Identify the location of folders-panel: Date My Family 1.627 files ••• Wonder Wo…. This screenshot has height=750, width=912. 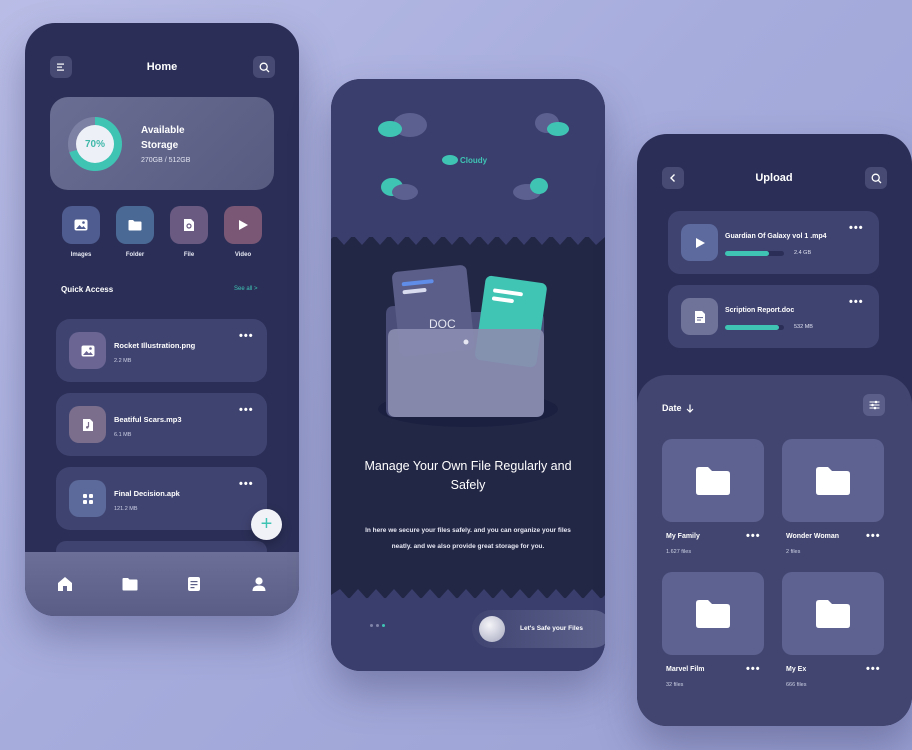
(774, 550).